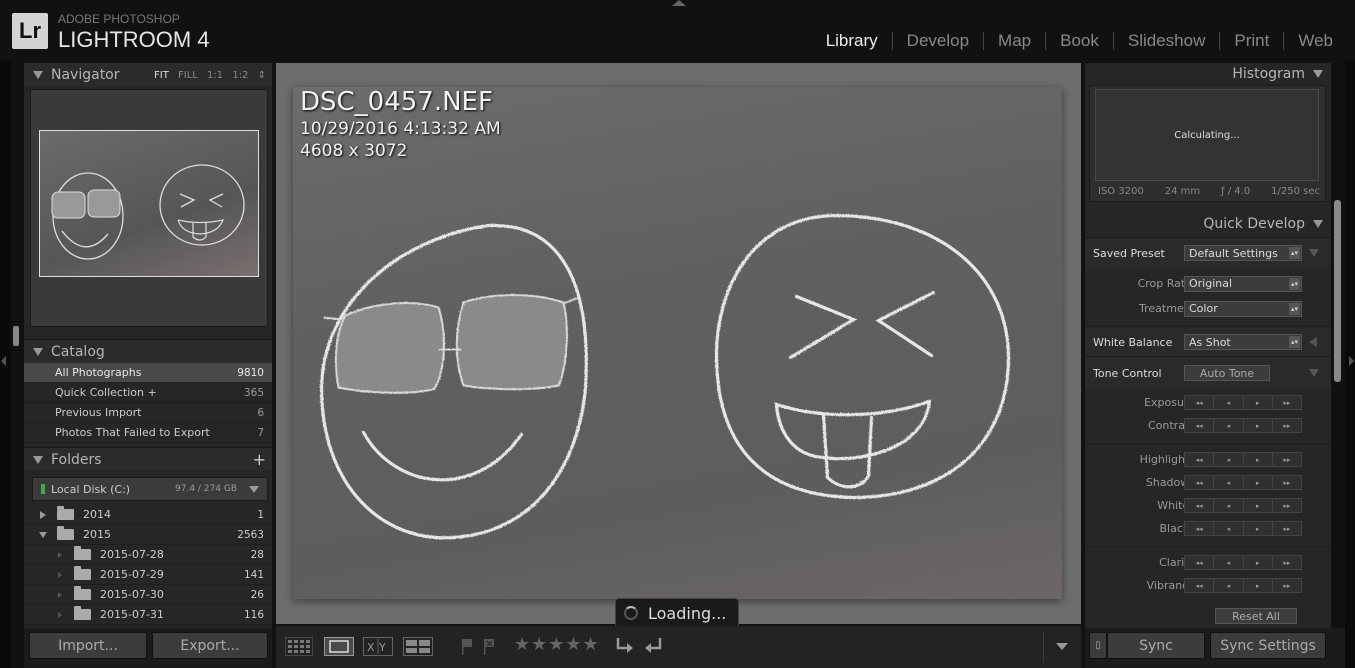 This screenshot has width=1355, height=668. Describe the element at coordinates (1268, 645) in the screenshot. I see `sync-settings-button: Sync Settings` at that location.